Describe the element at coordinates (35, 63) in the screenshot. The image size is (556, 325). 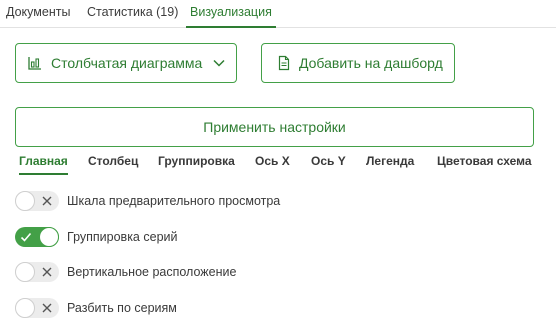
I see `bar-chart-icon` at that location.